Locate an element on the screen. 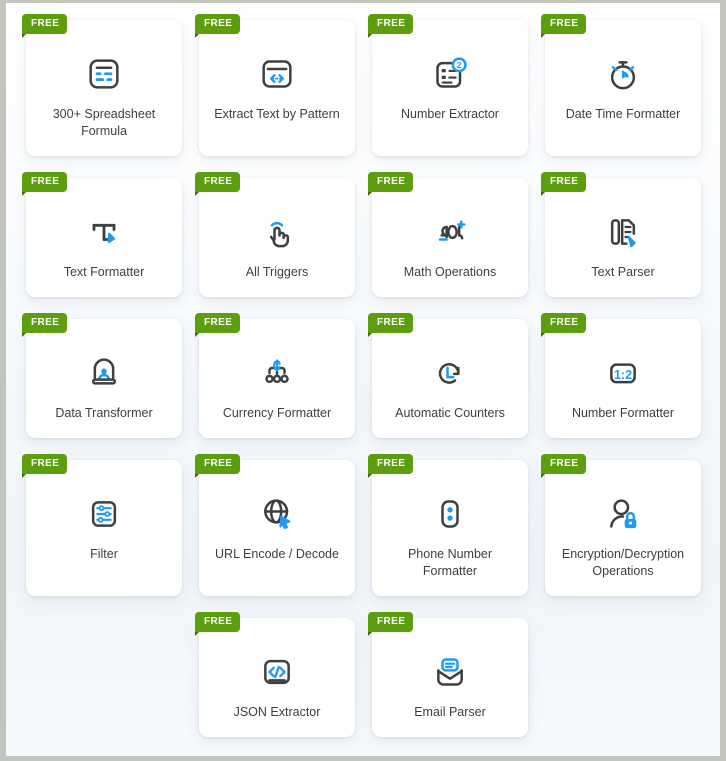  tool-card: FREE Phone Number Formatter is located at coordinates (448, 525).